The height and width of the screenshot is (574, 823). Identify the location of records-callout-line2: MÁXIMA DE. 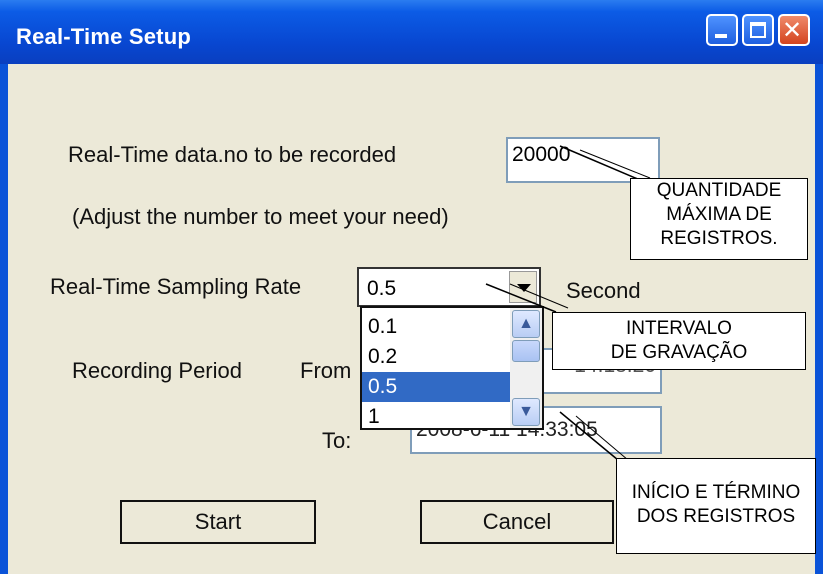
(719, 214).